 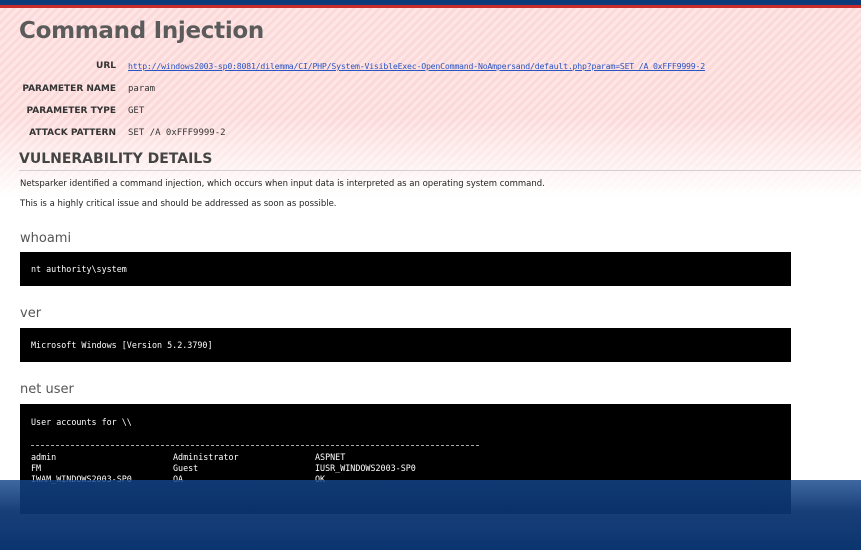 What do you see at coordinates (31, 313) in the screenshot?
I see `ver-title: ver` at bounding box center [31, 313].